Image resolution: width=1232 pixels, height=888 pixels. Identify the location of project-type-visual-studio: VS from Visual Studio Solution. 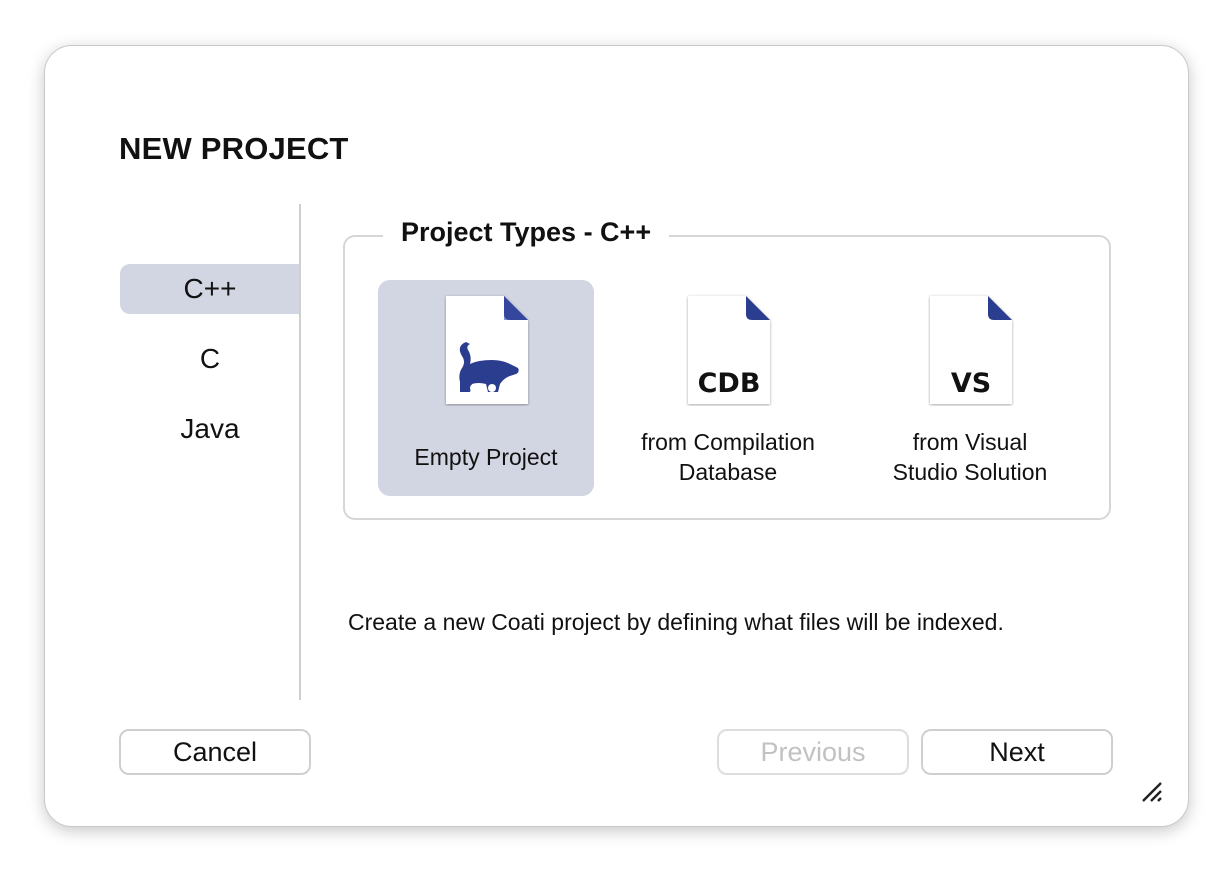
(970, 388).